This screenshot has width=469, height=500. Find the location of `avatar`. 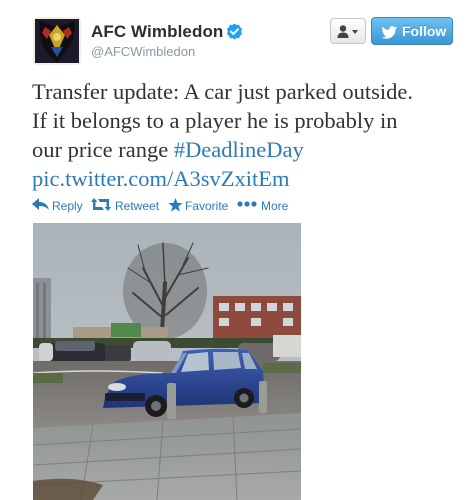

avatar is located at coordinates (57, 41).